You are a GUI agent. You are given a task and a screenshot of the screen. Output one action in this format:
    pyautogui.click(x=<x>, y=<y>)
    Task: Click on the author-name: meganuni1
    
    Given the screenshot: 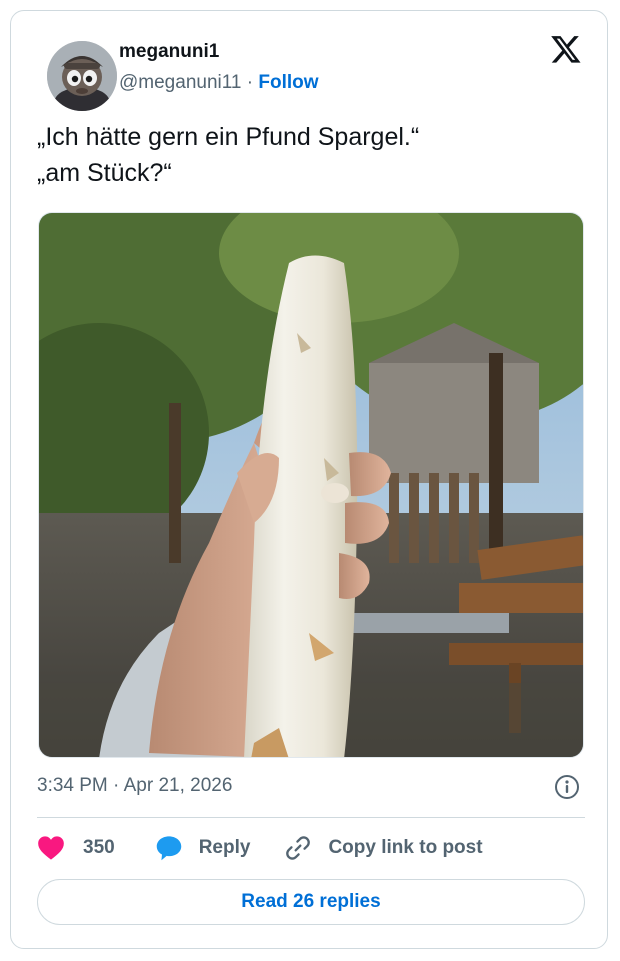 What is the action you would take?
    pyautogui.click(x=169, y=52)
    